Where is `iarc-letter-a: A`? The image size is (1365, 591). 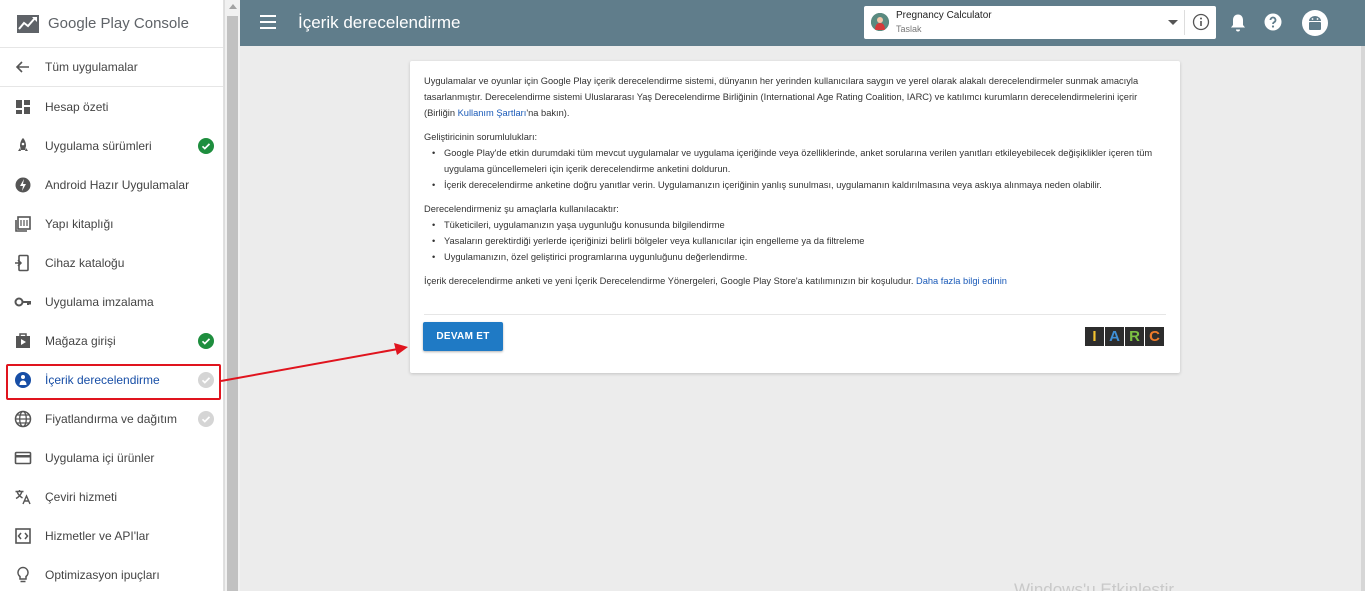
iarc-letter-a: A is located at coordinates (1114, 336).